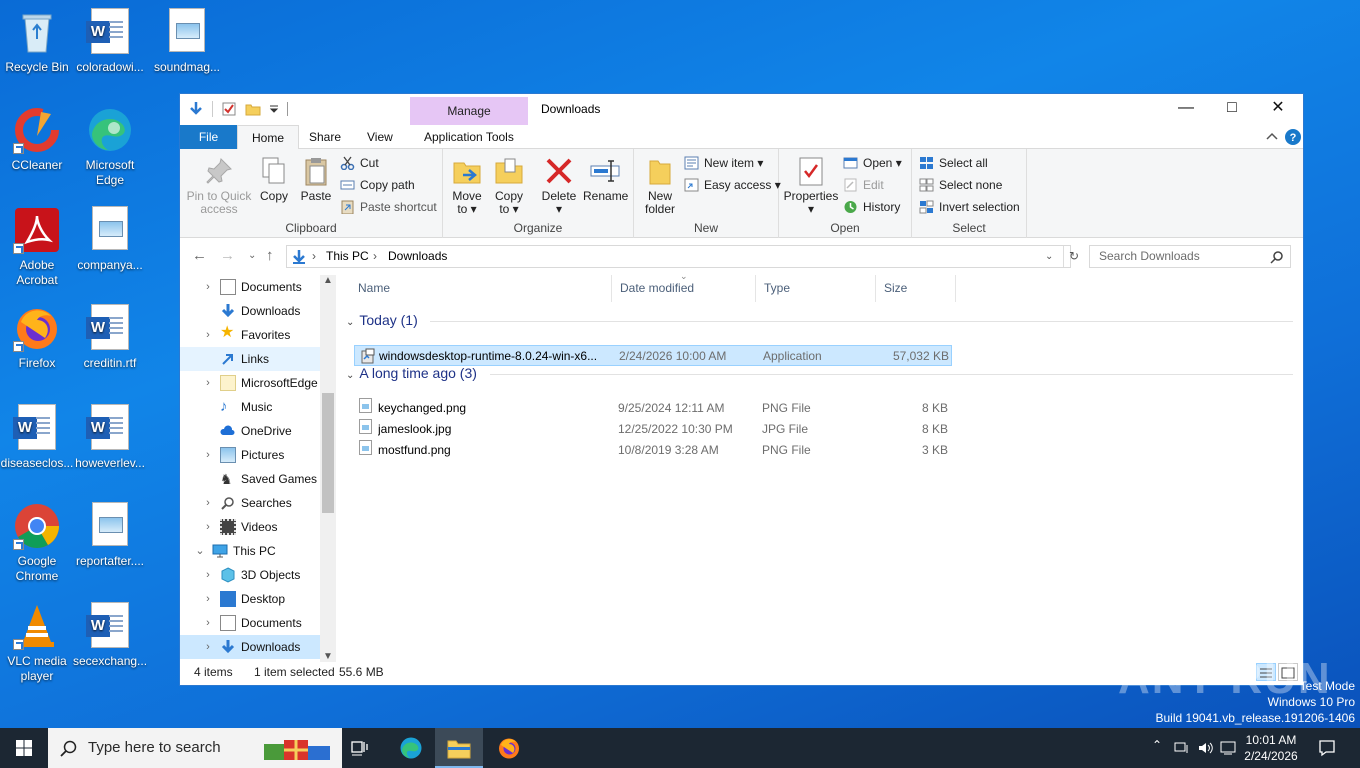 The width and height of the screenshot is (1360, 768). I want to click on new-folder-icon, so click(253, 109).